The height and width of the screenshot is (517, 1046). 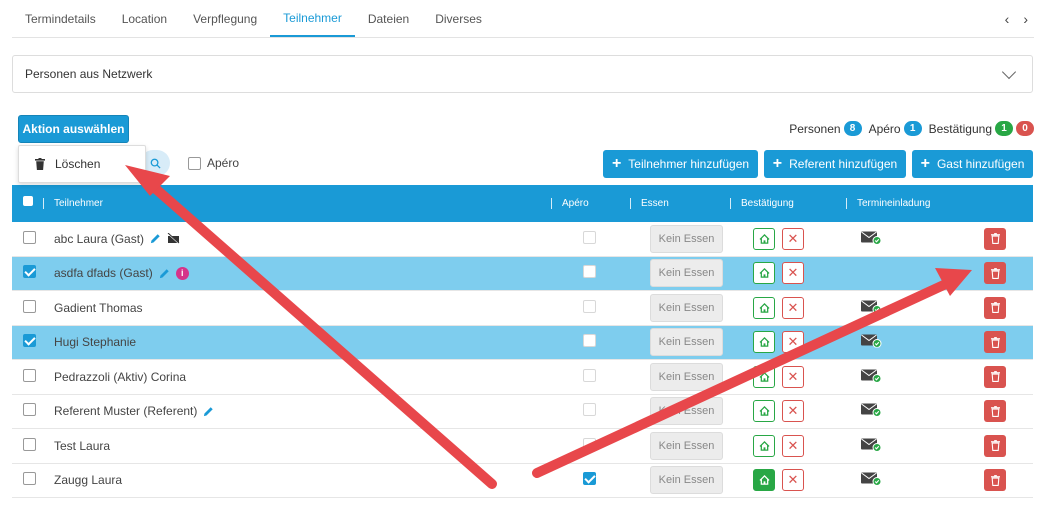 I want to click on apero-filter-checkbox, so click(x=194, y=163).